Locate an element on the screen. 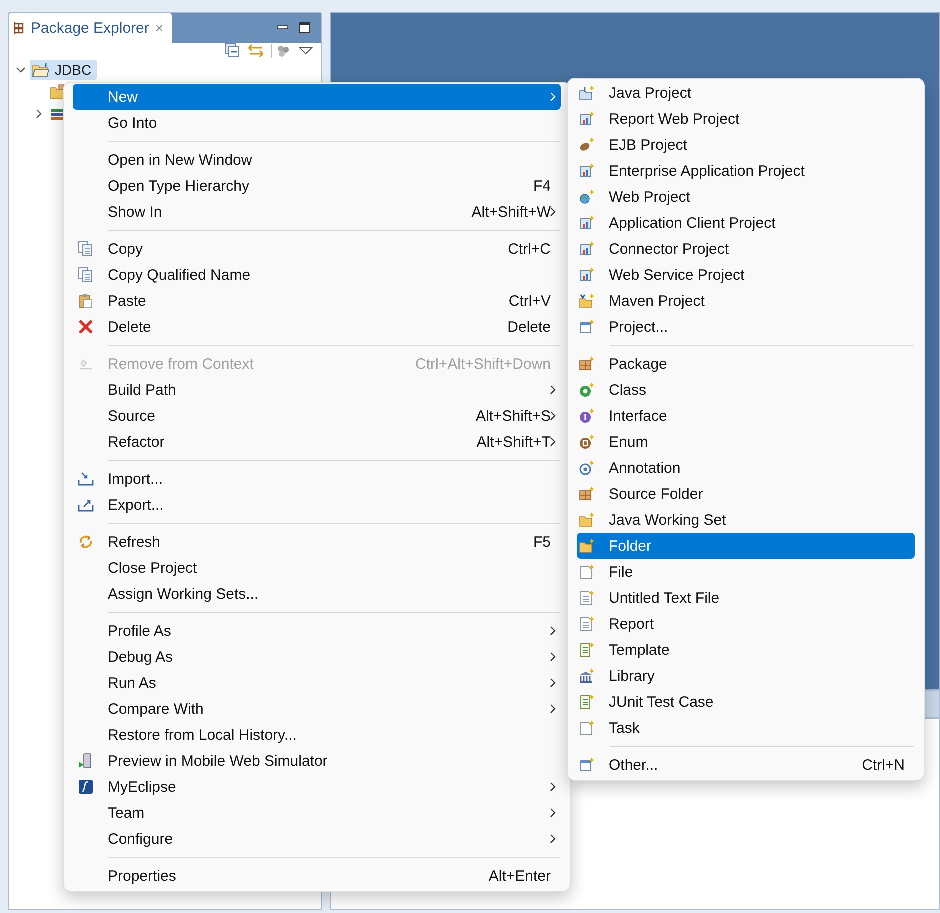  logo-icon is located at coordinates (86, 787).